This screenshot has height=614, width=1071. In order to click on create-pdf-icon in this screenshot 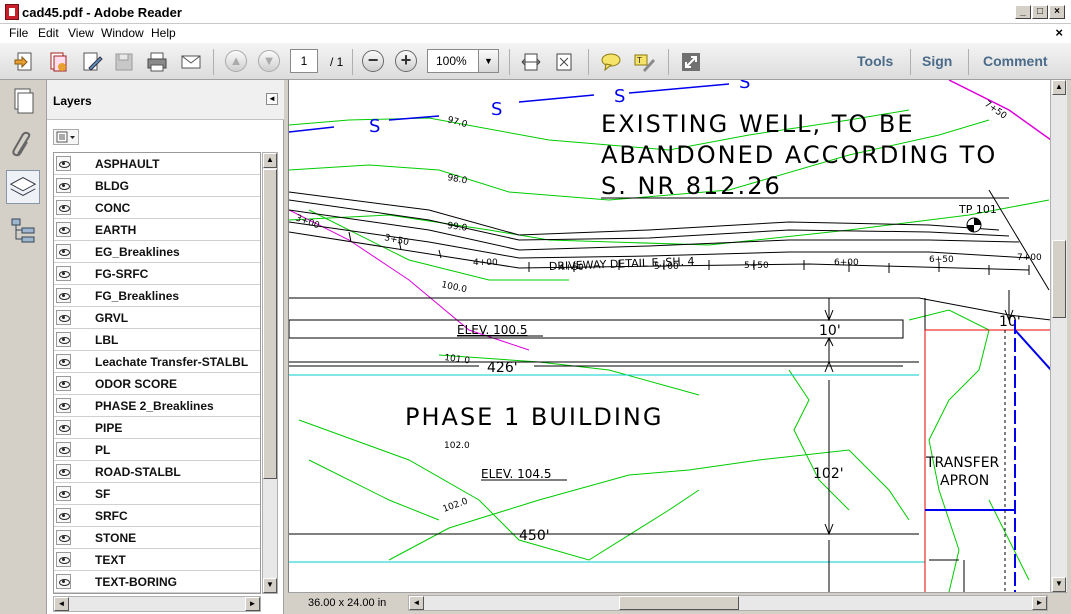, I will do `click(24, 62)`.